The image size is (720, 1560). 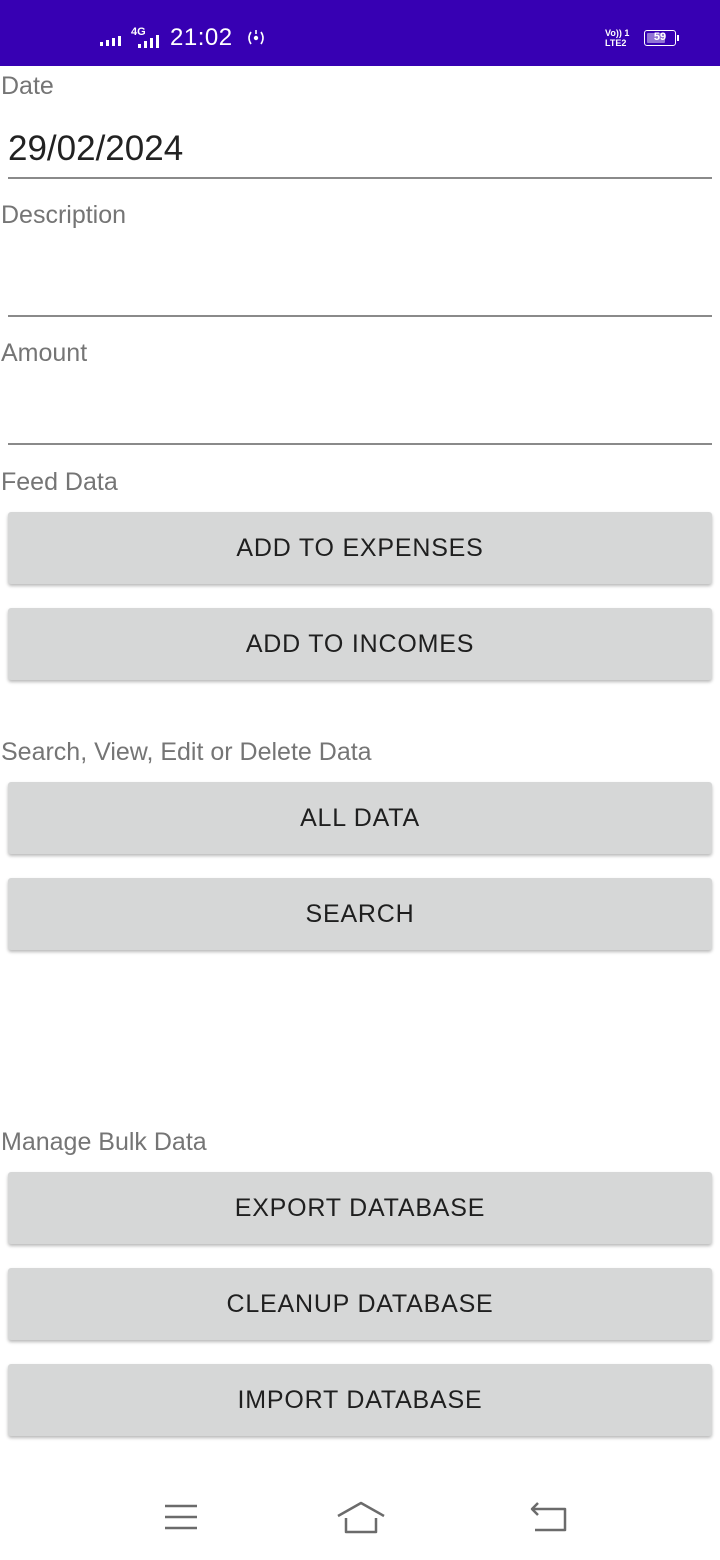 I want to click on feed-data-label: Feed Data, so click(x=59, y=482).